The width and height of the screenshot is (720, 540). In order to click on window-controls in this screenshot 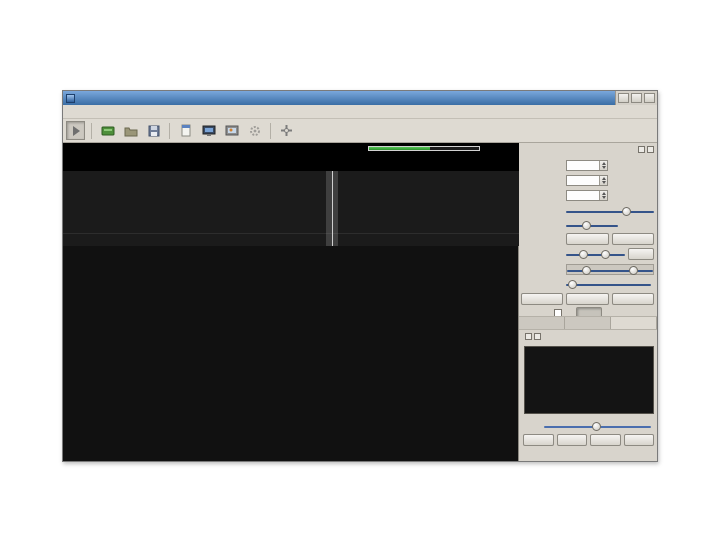, I will do `click(636, 98)`.